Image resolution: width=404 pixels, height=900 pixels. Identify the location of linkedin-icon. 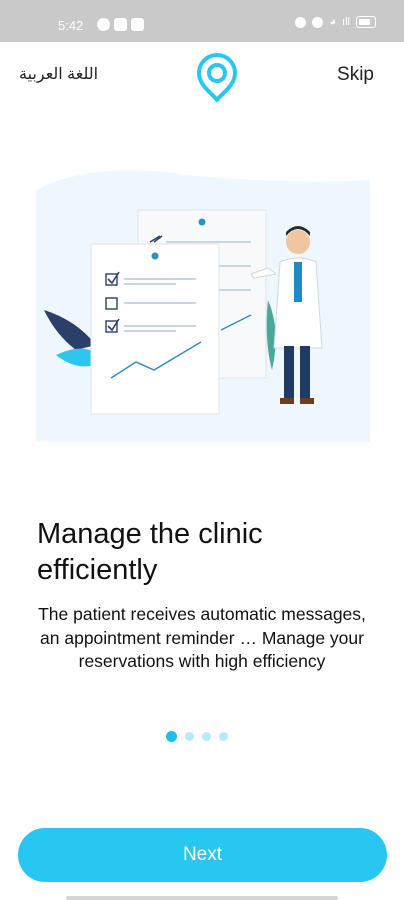
(137, 24).